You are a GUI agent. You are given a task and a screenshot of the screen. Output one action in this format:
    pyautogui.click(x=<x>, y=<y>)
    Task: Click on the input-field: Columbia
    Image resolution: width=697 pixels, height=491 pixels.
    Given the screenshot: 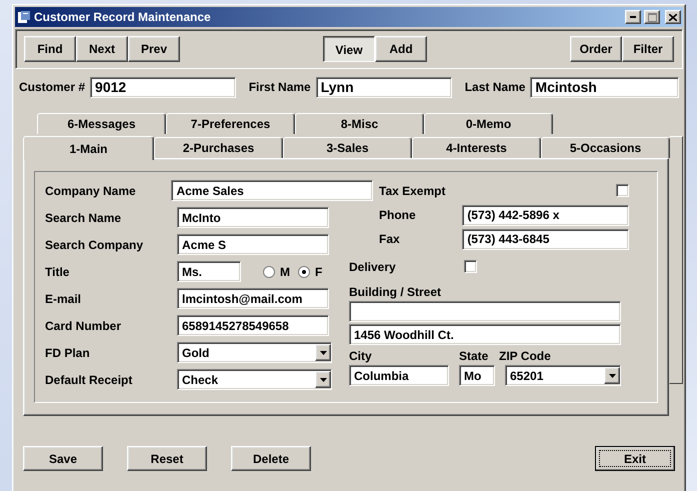 What is the action you would take?
    pyautogui.click(x=399, y=375)
    